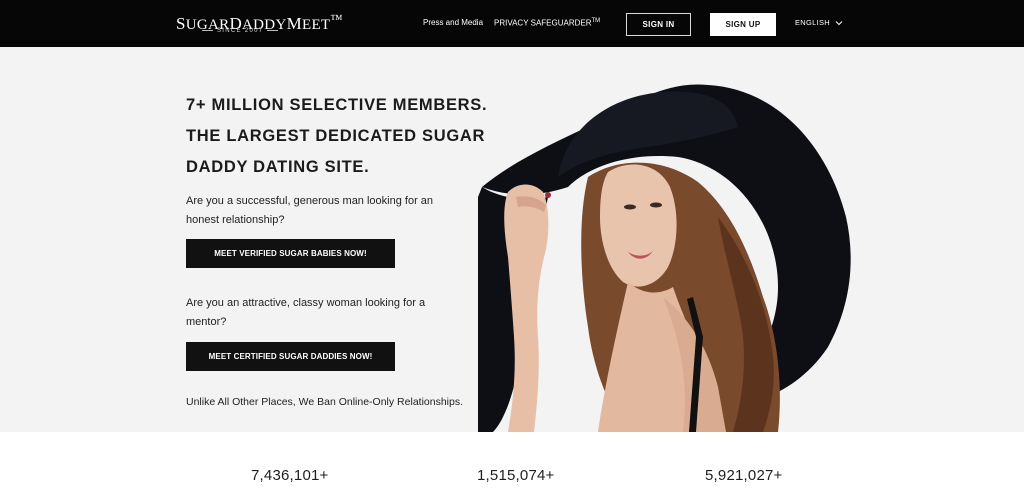 The image size is (1024, 498). I want to click on sign-in-button: SIGN IN, so click(658, 24).